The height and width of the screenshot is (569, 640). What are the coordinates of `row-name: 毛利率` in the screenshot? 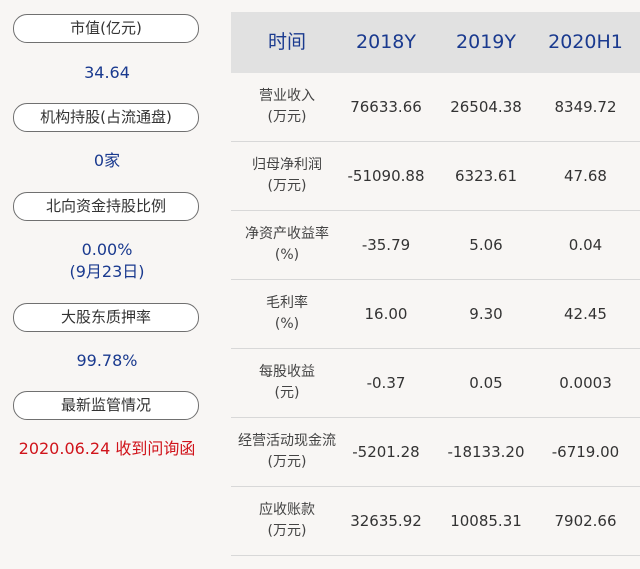 It's located at (287, 303).